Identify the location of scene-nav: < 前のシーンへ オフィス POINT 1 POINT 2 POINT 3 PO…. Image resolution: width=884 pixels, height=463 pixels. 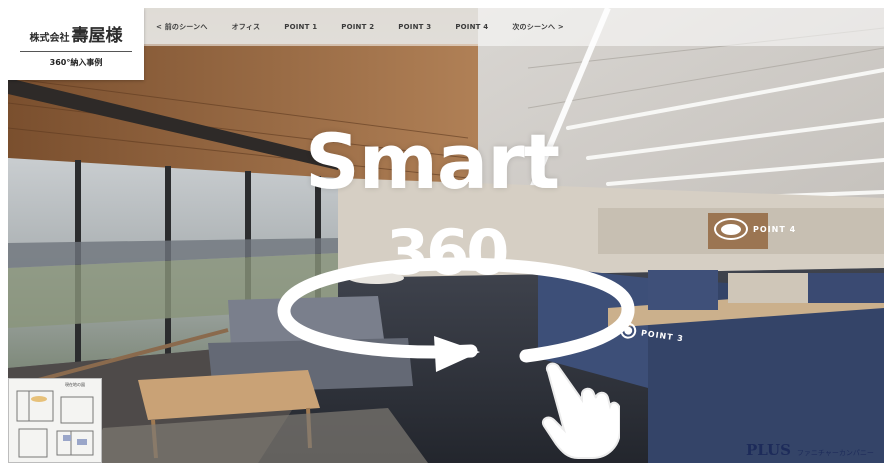
(360, 27).